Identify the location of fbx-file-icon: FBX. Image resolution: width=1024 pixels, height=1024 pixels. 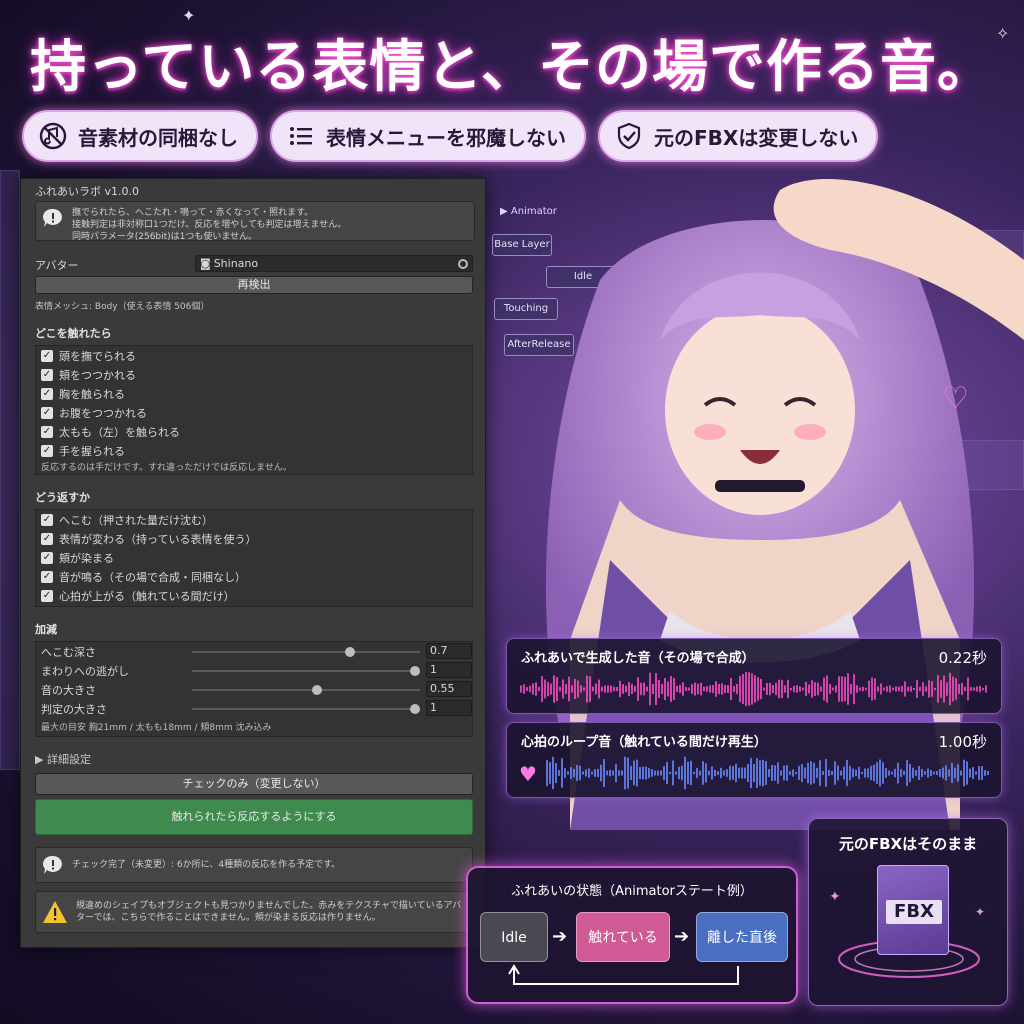
(913, 910).